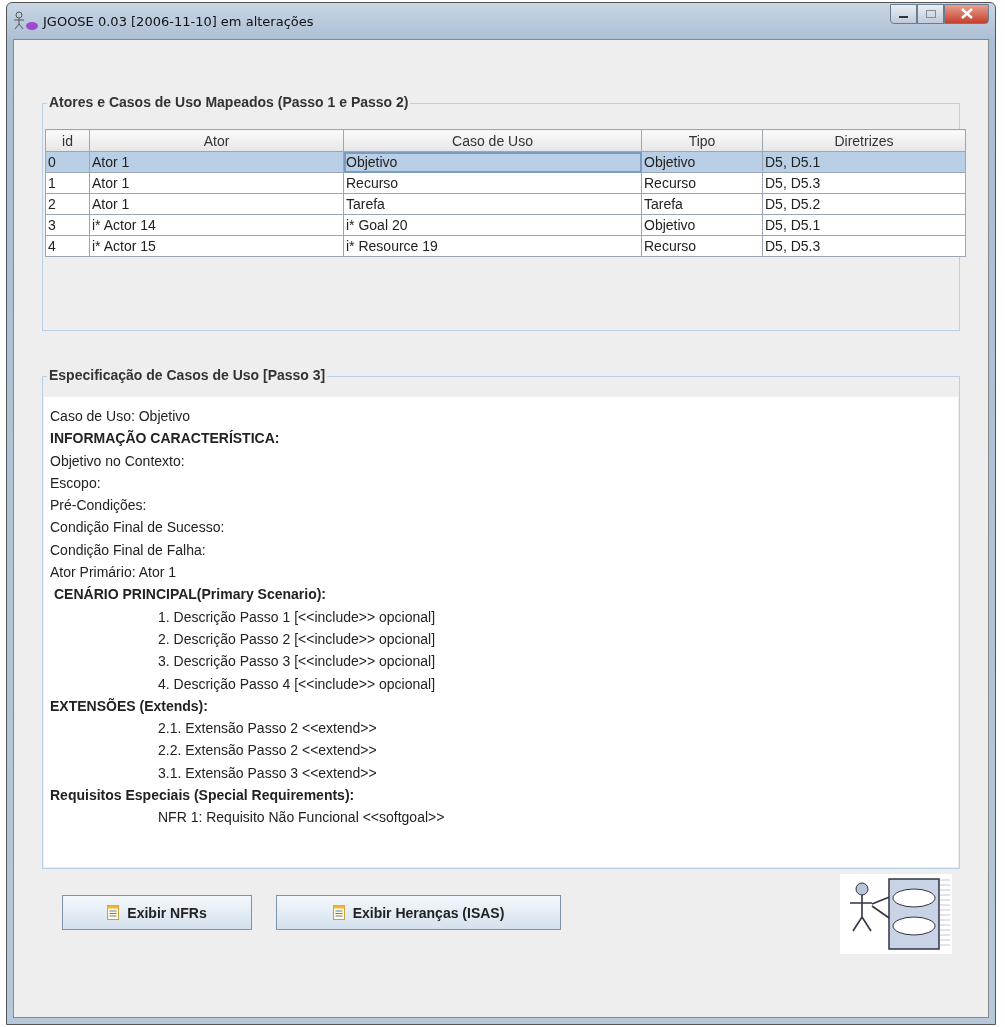 This screenshot has width=1005, height=1027. I want to click on table-cell: i* Actor 15, so click(216, 246).